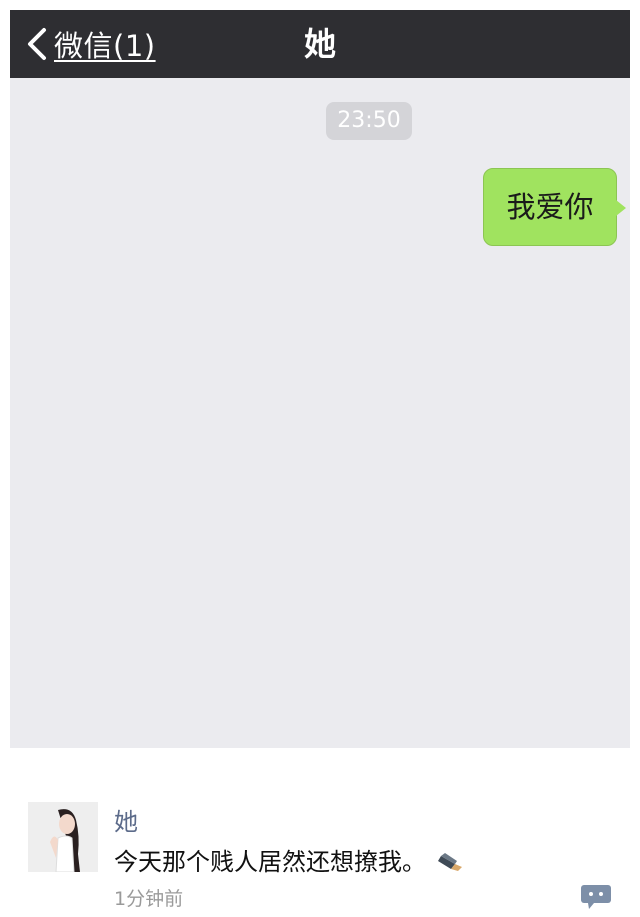 This screenshot has height=917, width=640. What do you see at coordinates (621, 208) in the screenshot?
I see `bubble-tail` at bounding box center [621, 208].